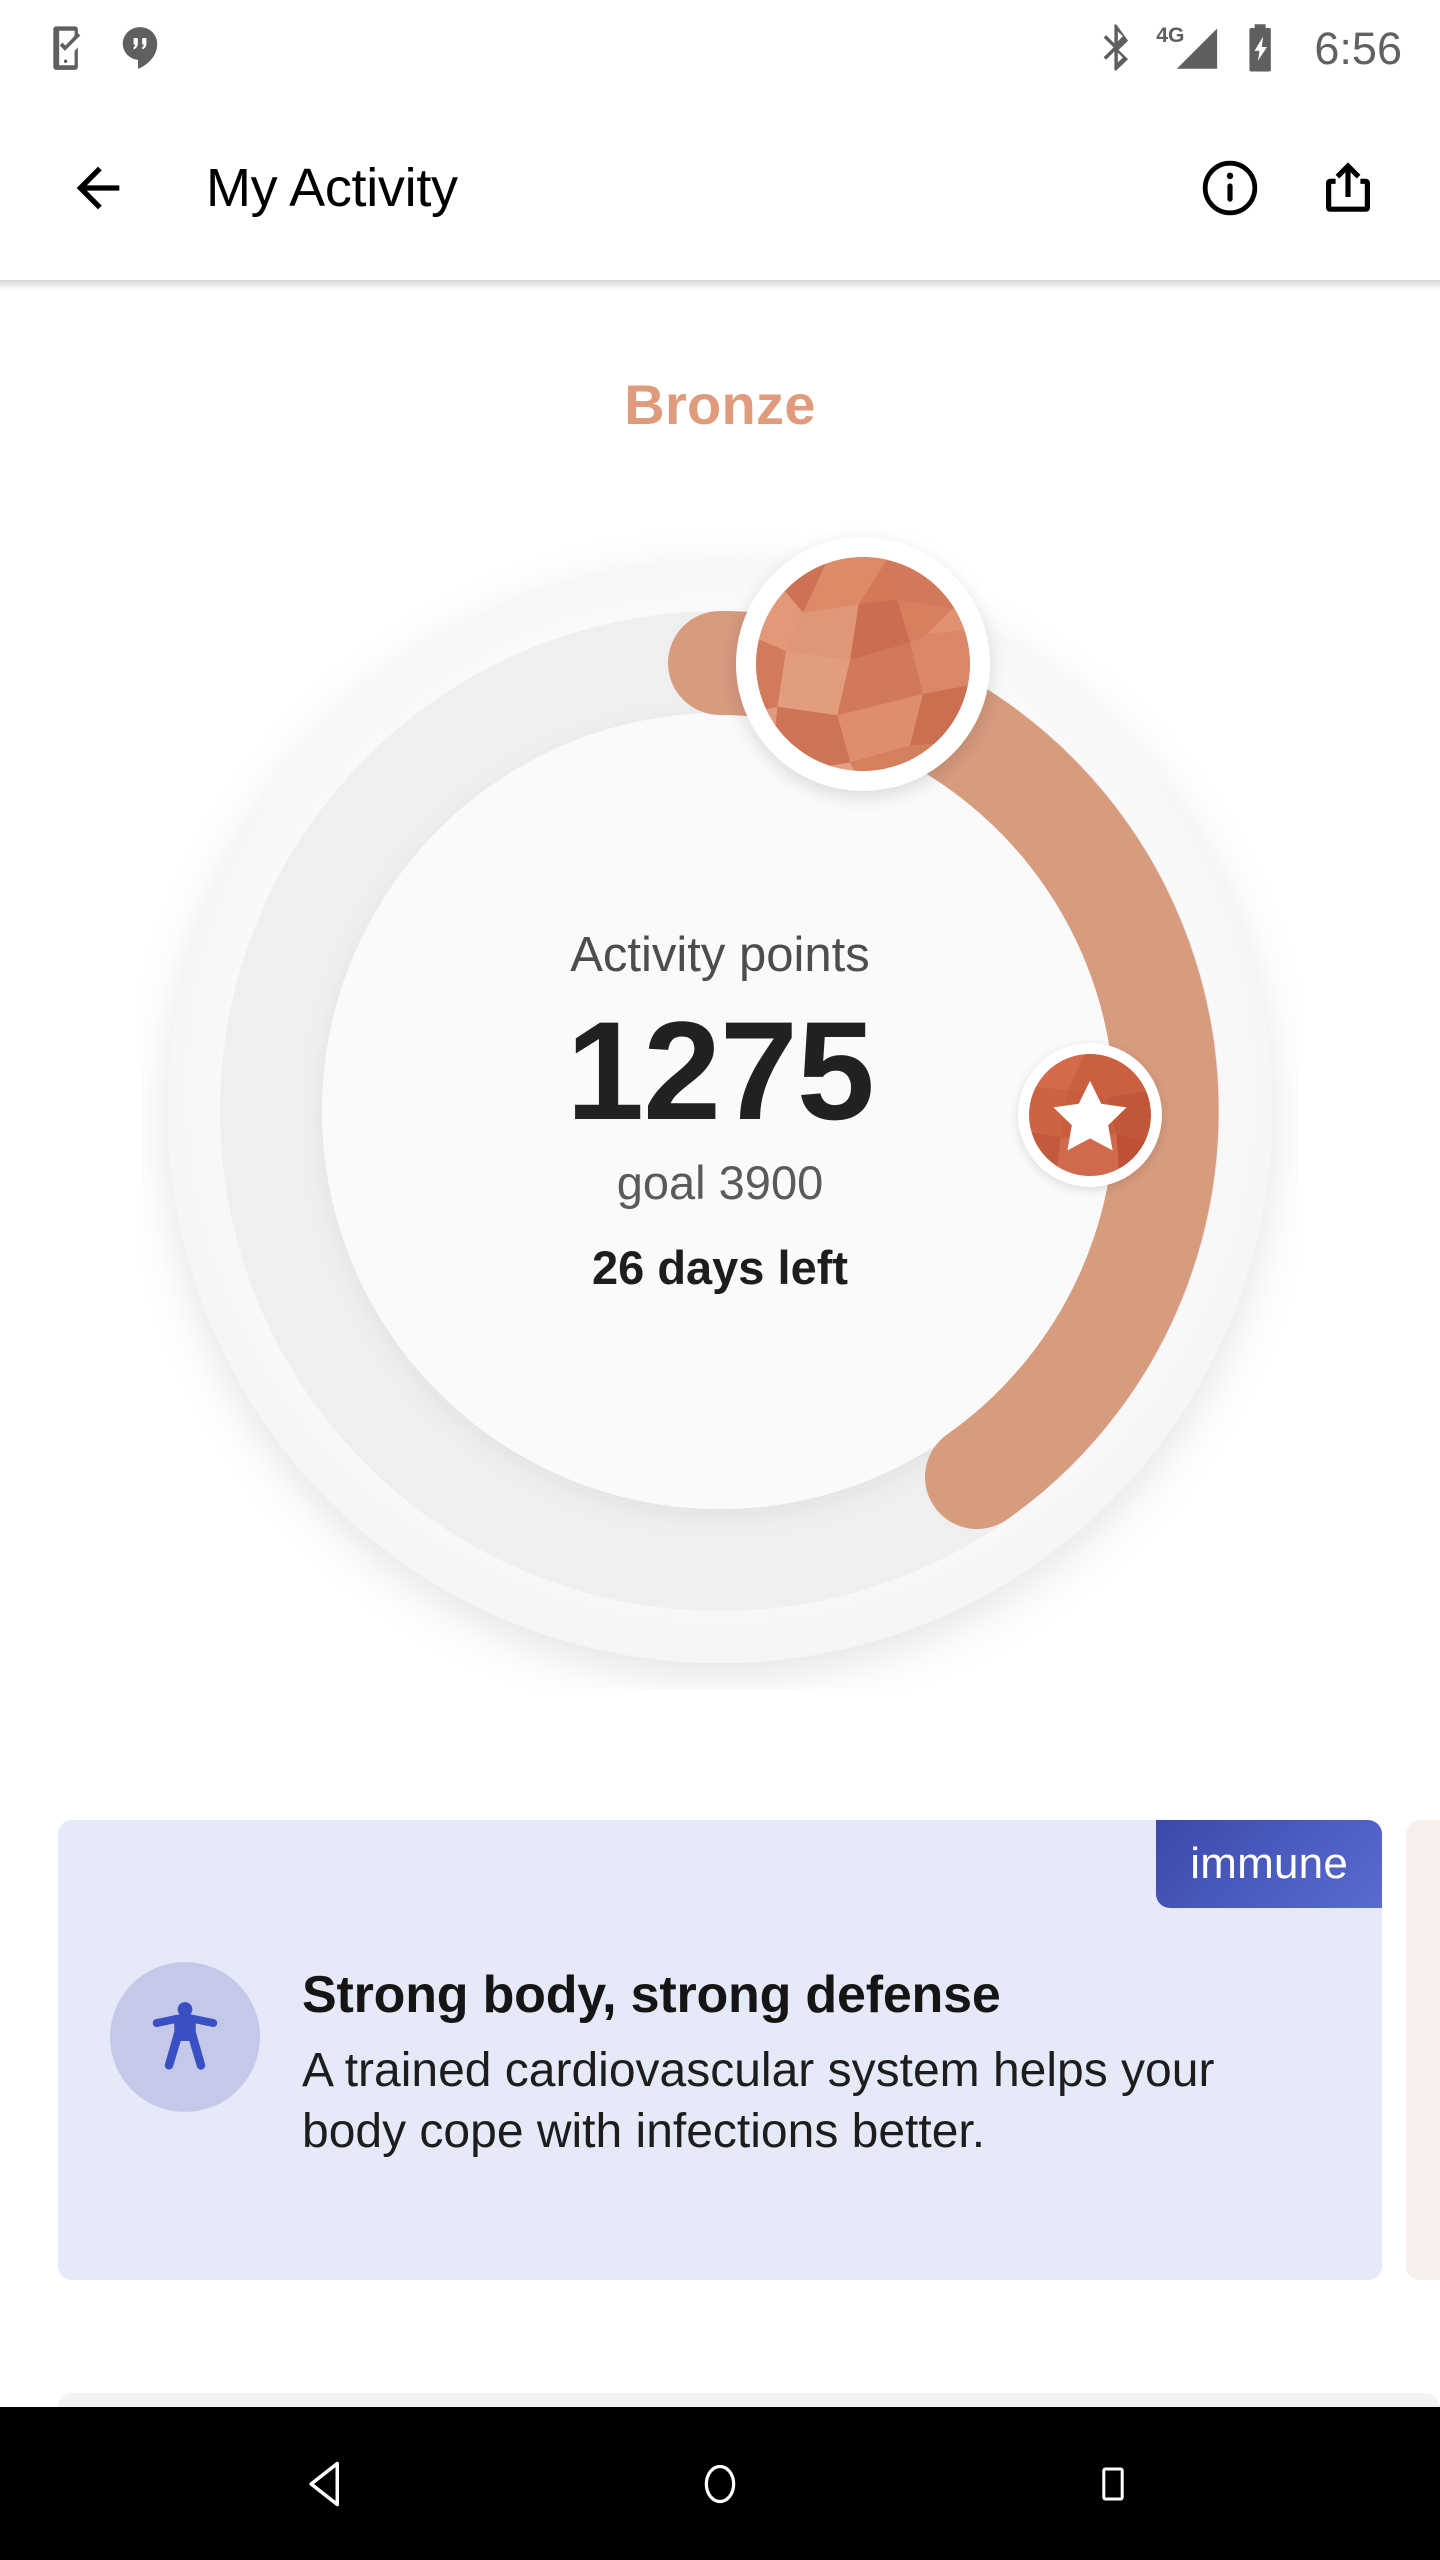 The height and width of the screenshot is (2560, 1440). Describe the element at coordinates (1189, 48) in the screenshot. I see `network-4g-icon: 4G` at that location.